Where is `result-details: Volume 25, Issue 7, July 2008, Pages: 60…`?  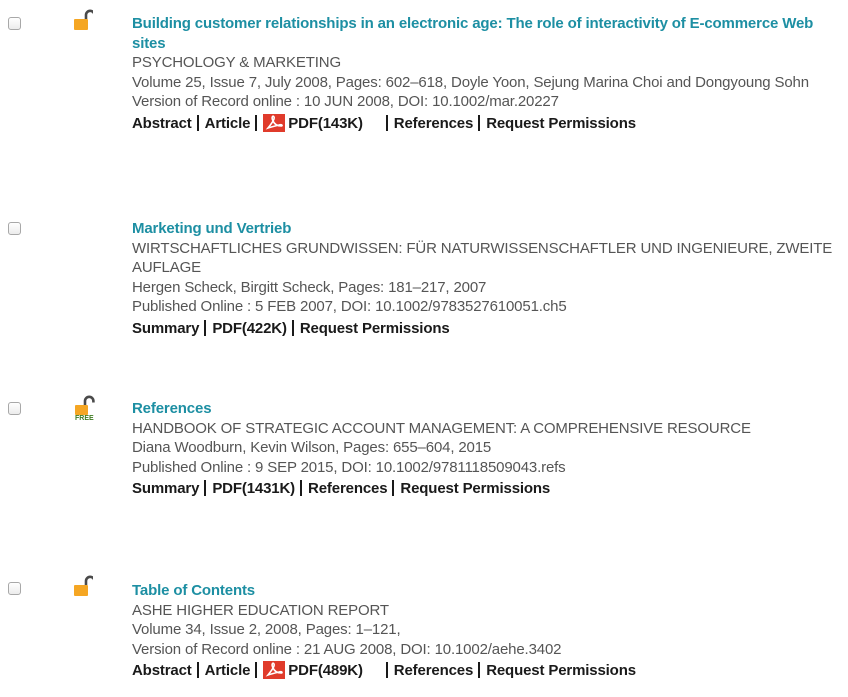
result-details: Volume 25, Issue 7, July 2008, Pages: 60… is located at coordinates (470, 82).